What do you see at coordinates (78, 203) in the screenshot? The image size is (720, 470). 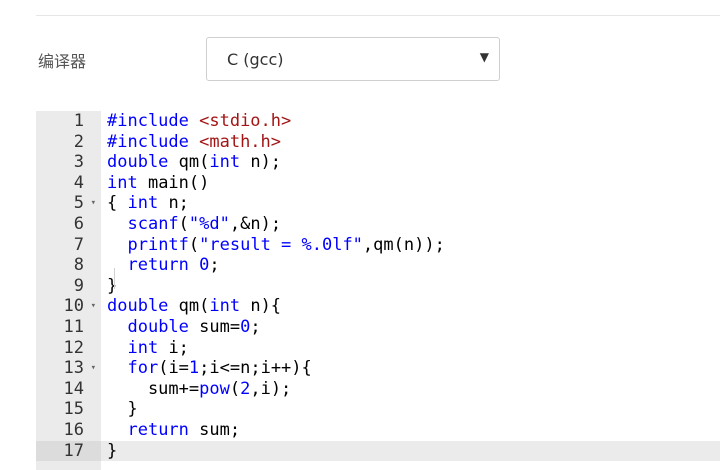 I see `line-number: 5` at bounding box center [78, 203].